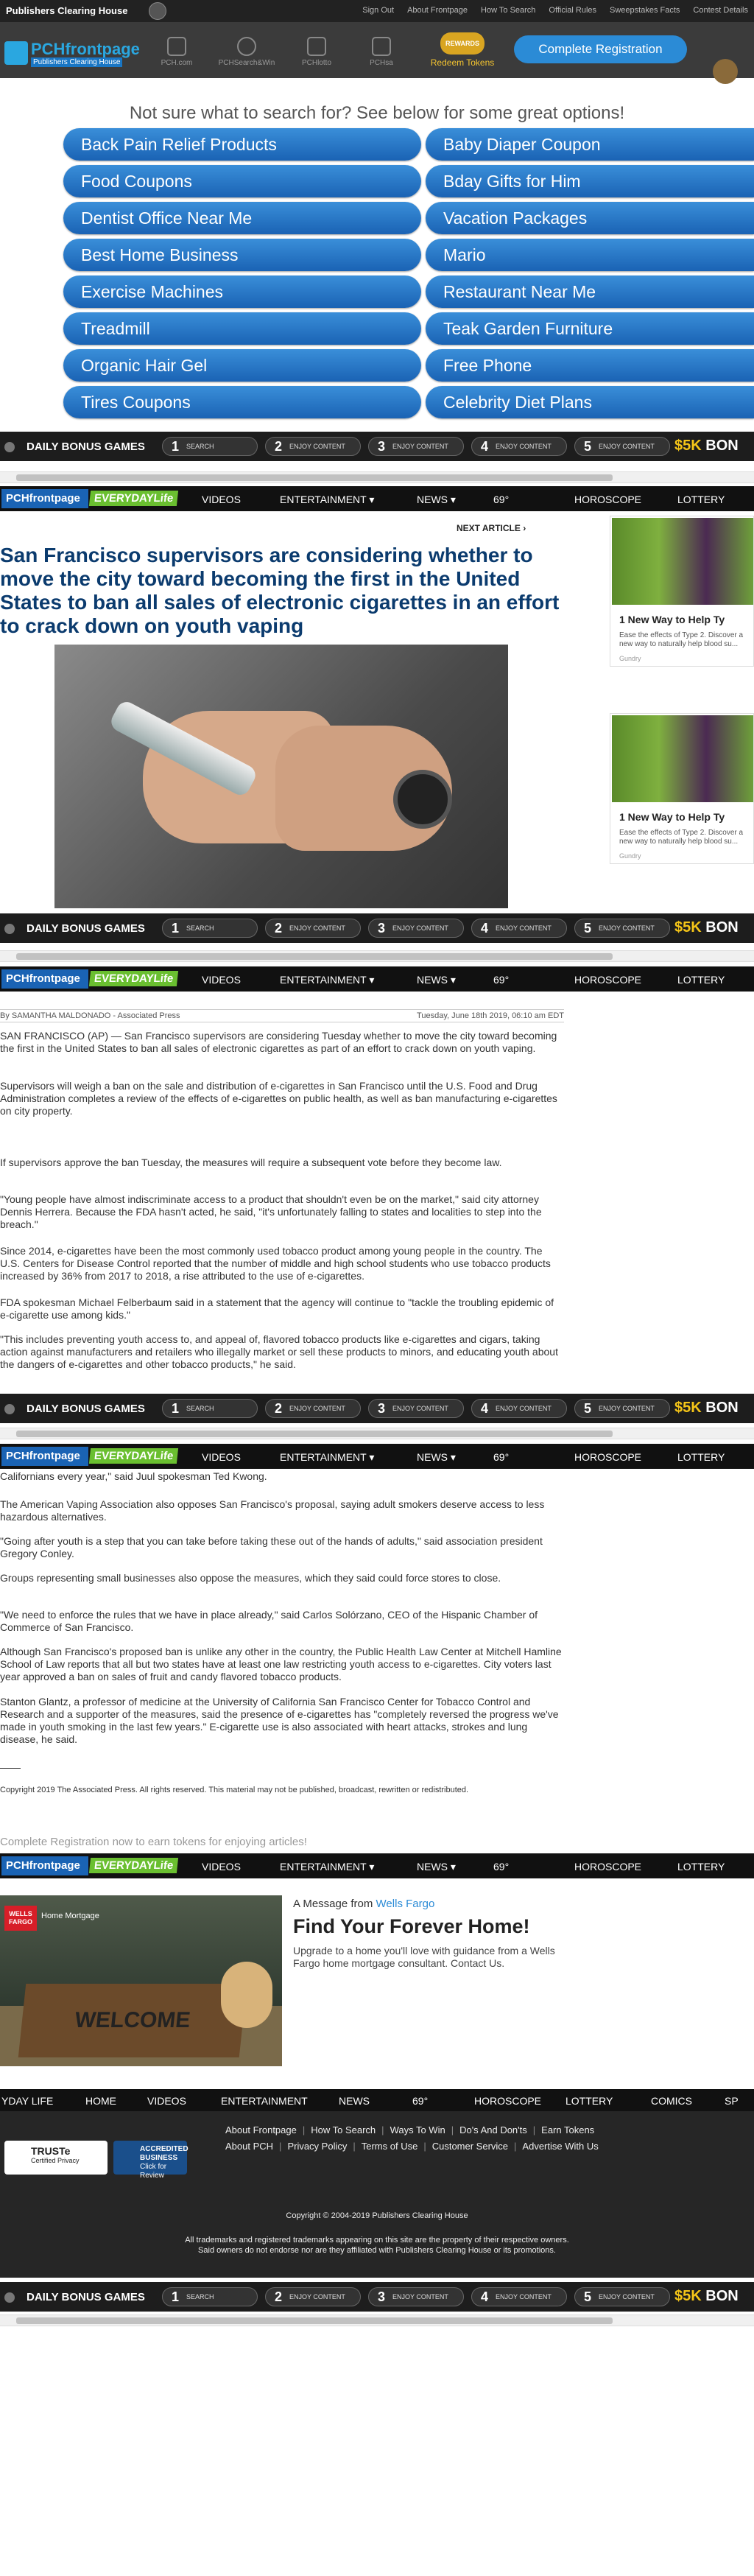  I want to click on suggestion-pill: Celebrity Diet Plans, so click(590, 402).